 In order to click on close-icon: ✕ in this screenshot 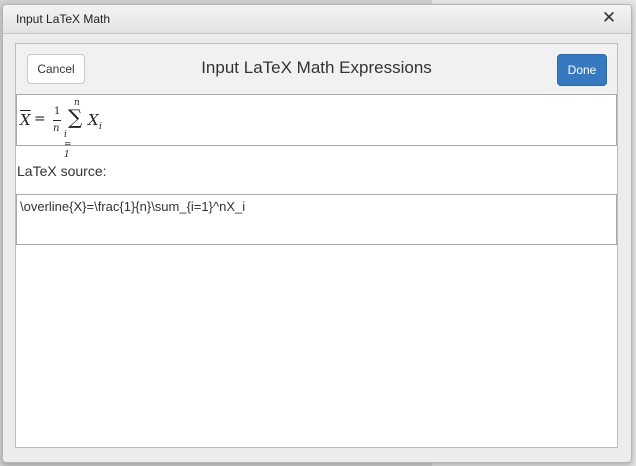, I will do `click(609, 18)`.